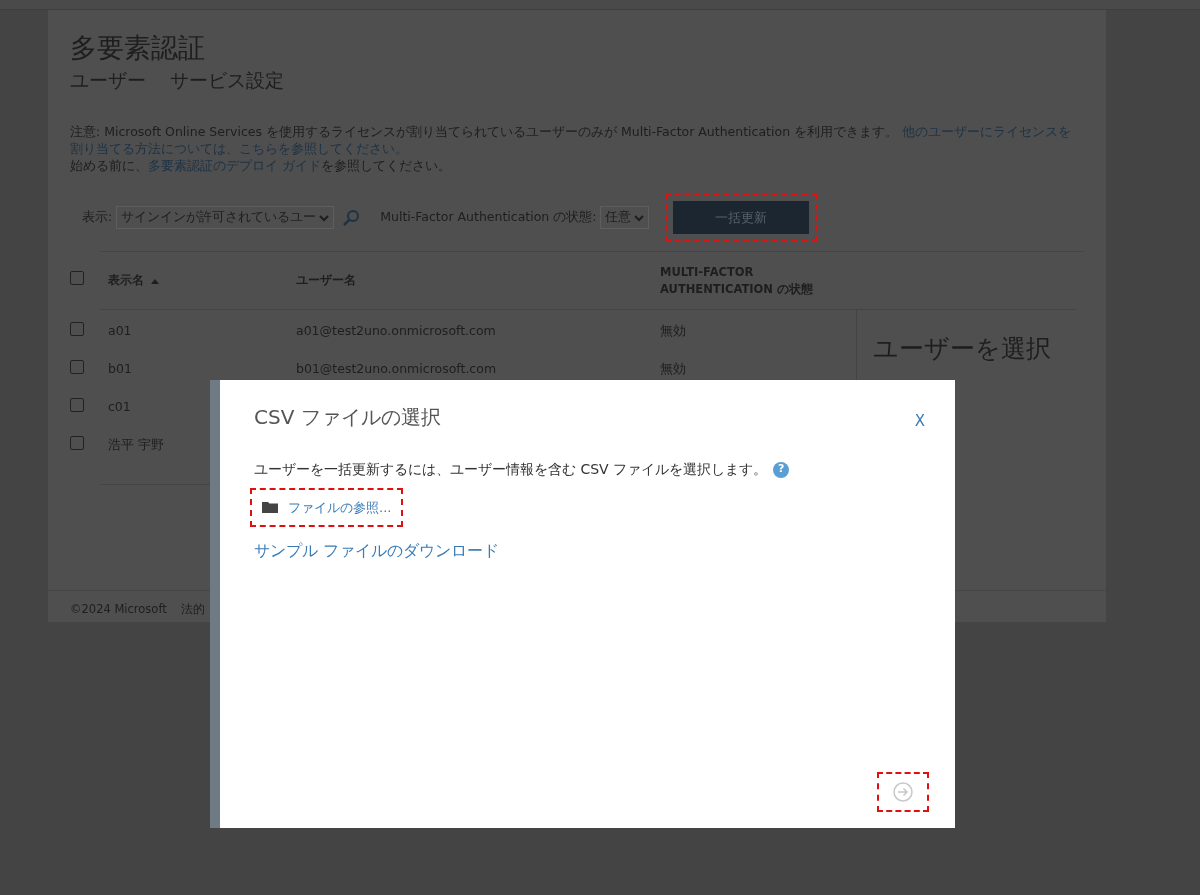 This screenshot has width=1200, height=895. I want to click on close-button: X, so click(919, 421).